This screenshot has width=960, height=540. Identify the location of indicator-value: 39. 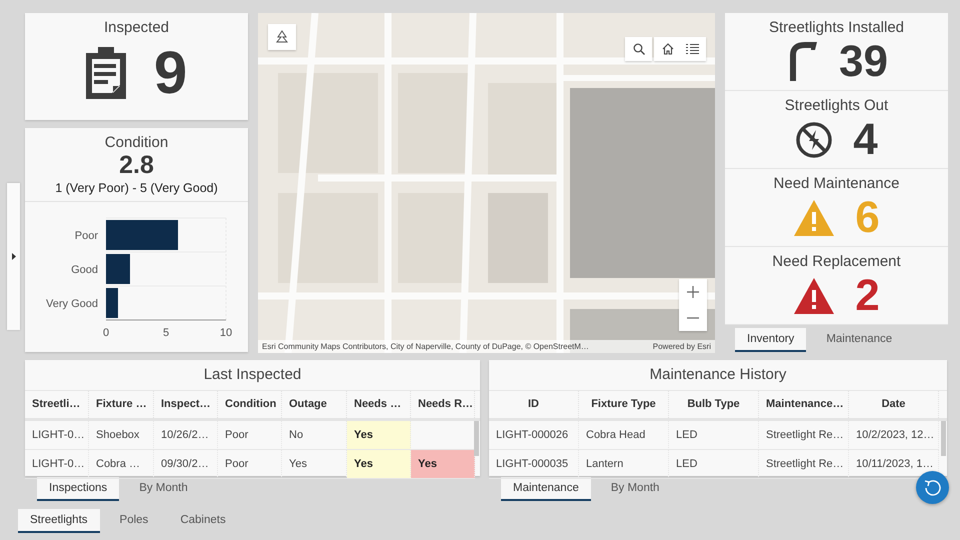
(863, 62).